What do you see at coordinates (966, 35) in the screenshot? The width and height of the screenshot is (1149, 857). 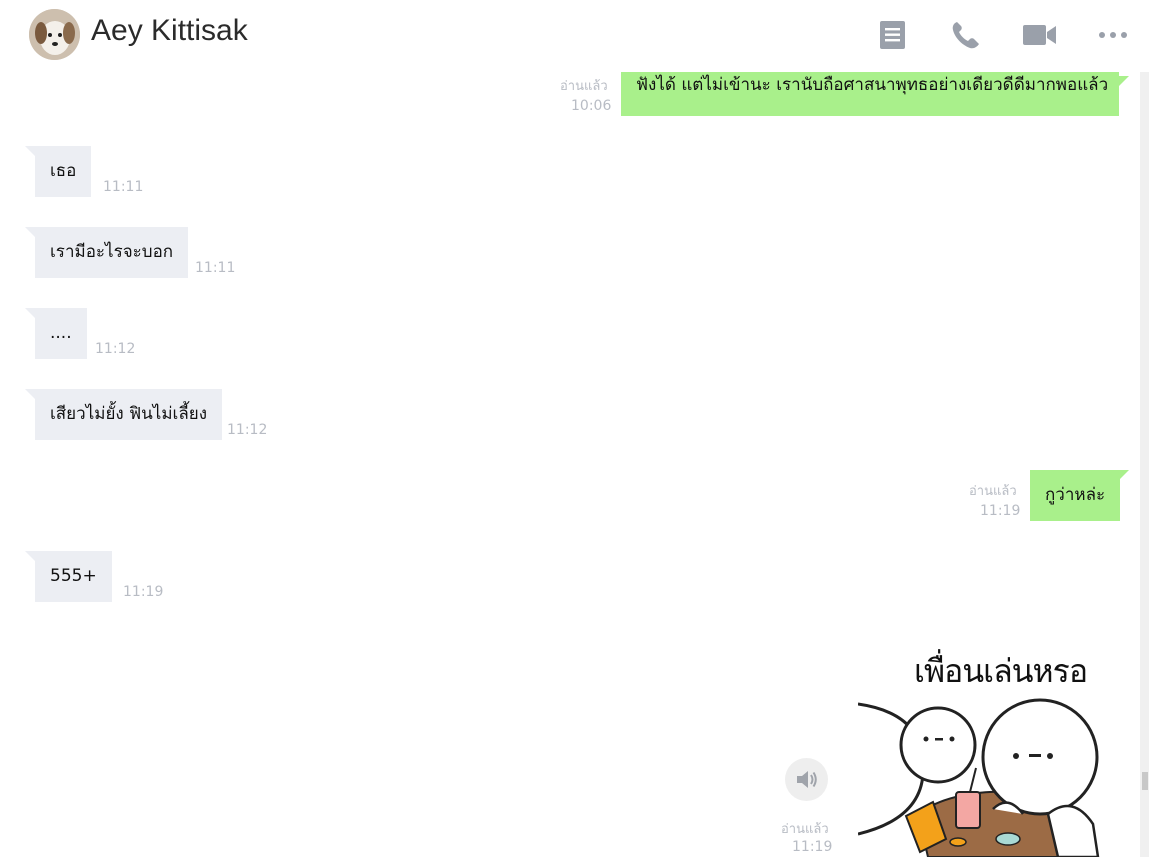 I see `phone-icon` at bounding box center [966, 35].